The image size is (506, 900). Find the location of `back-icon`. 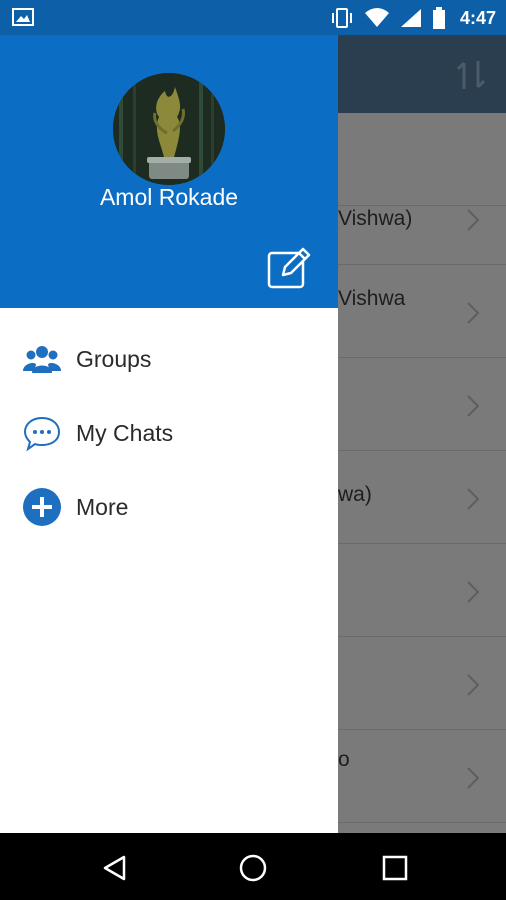

back-icon is located at coordinates (115, 868).